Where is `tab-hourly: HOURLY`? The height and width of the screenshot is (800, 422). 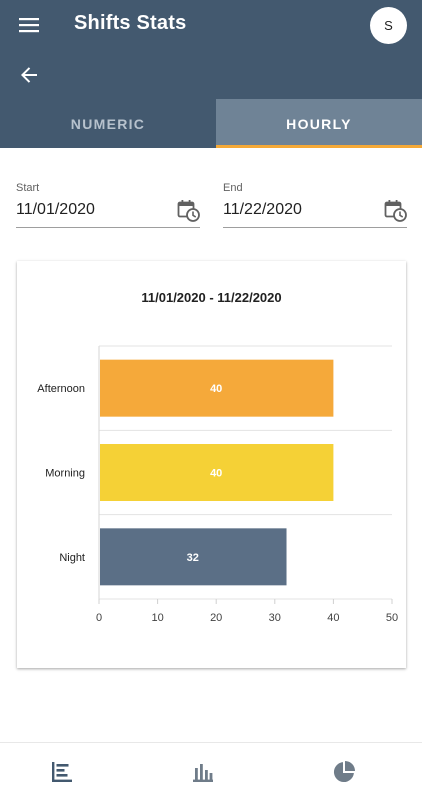
tab-hourly: HOURLY is located at coordinates (319, 123).